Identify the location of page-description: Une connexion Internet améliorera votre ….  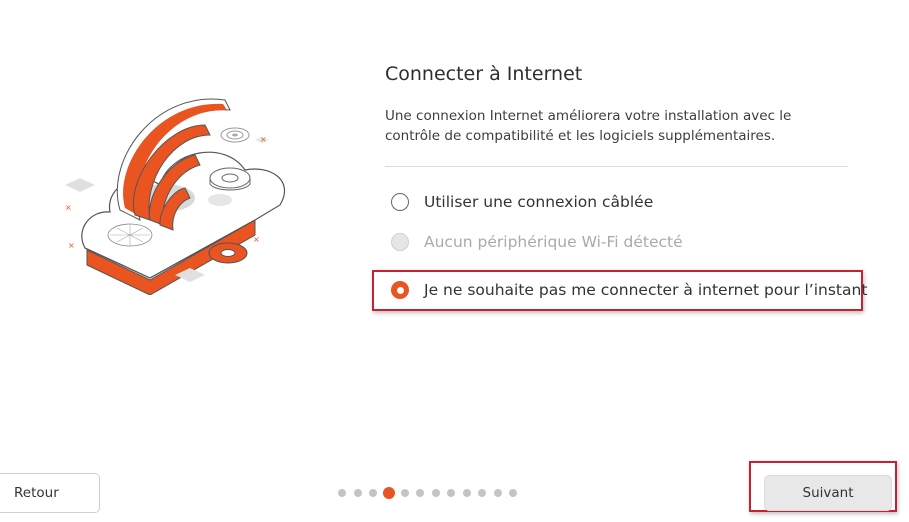
(588, 126).